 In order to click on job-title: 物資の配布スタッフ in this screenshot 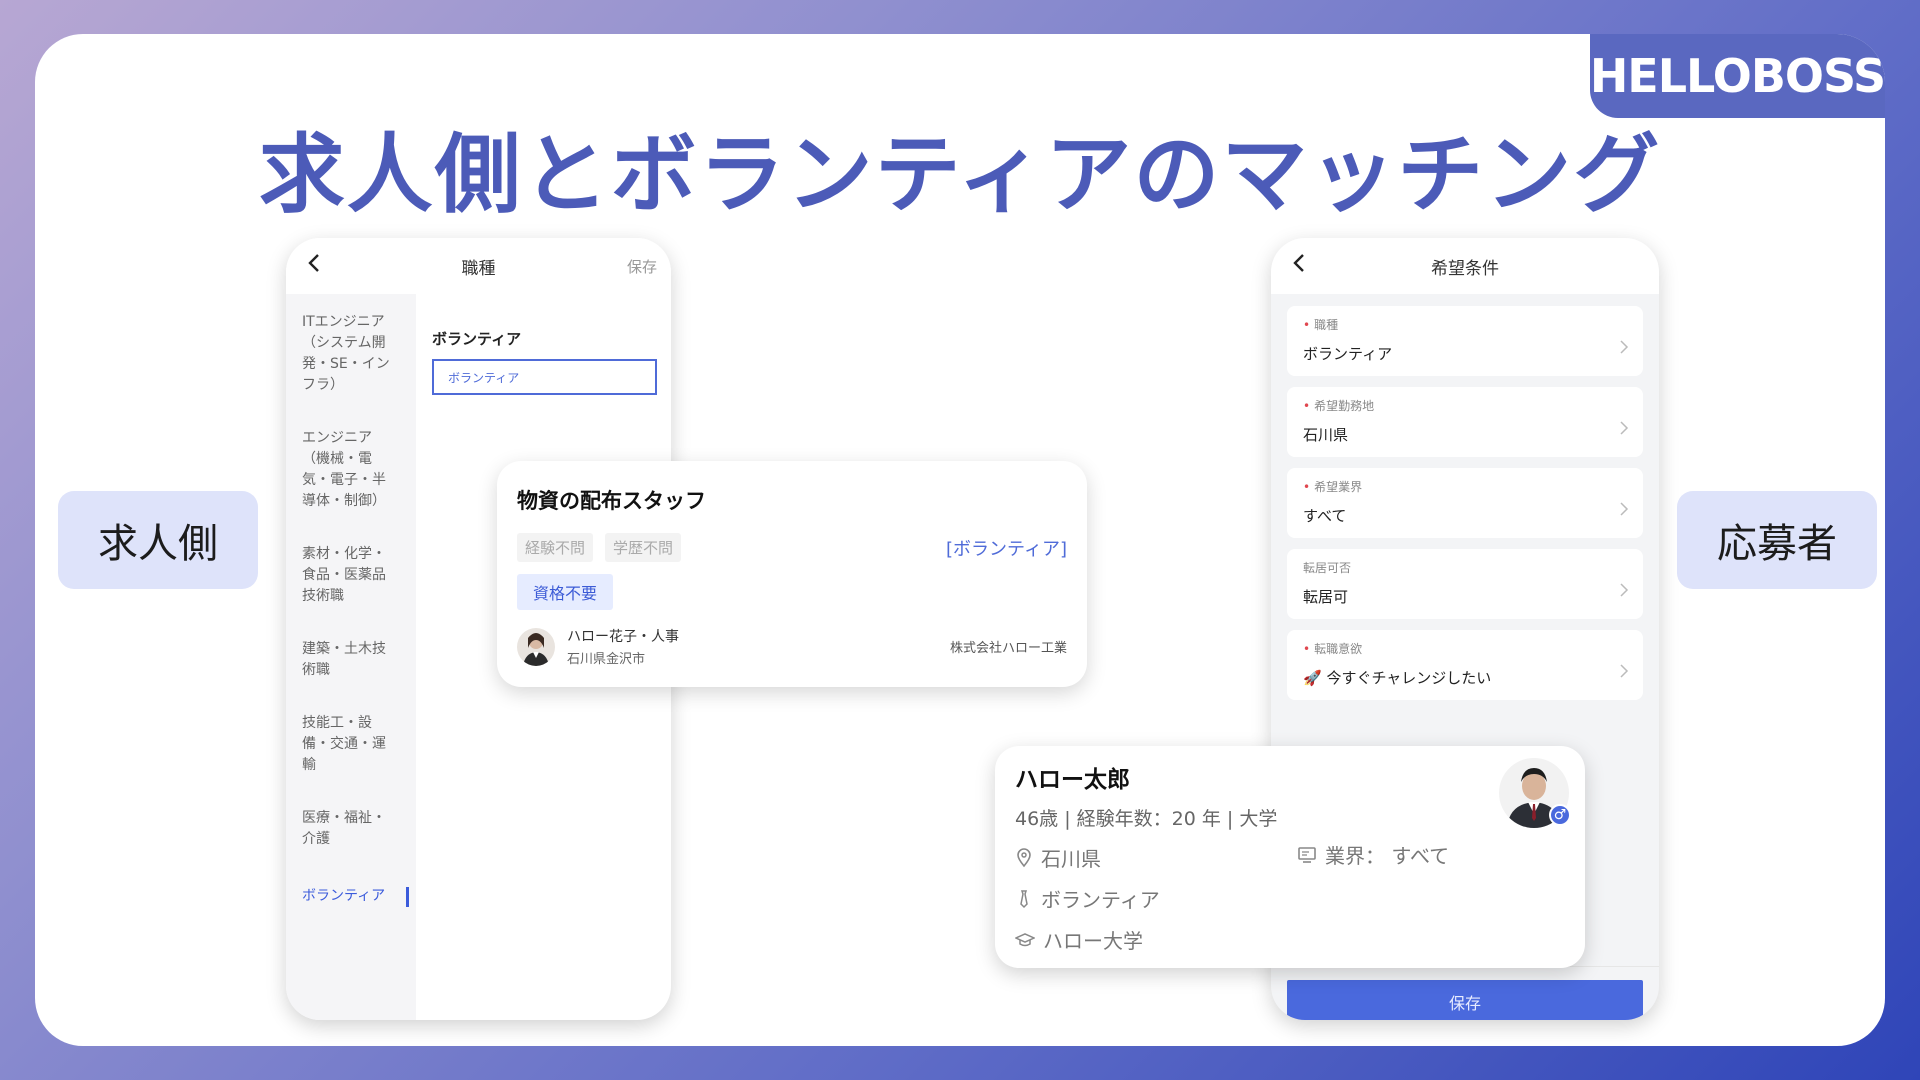, I will do `click(611, 501)`.